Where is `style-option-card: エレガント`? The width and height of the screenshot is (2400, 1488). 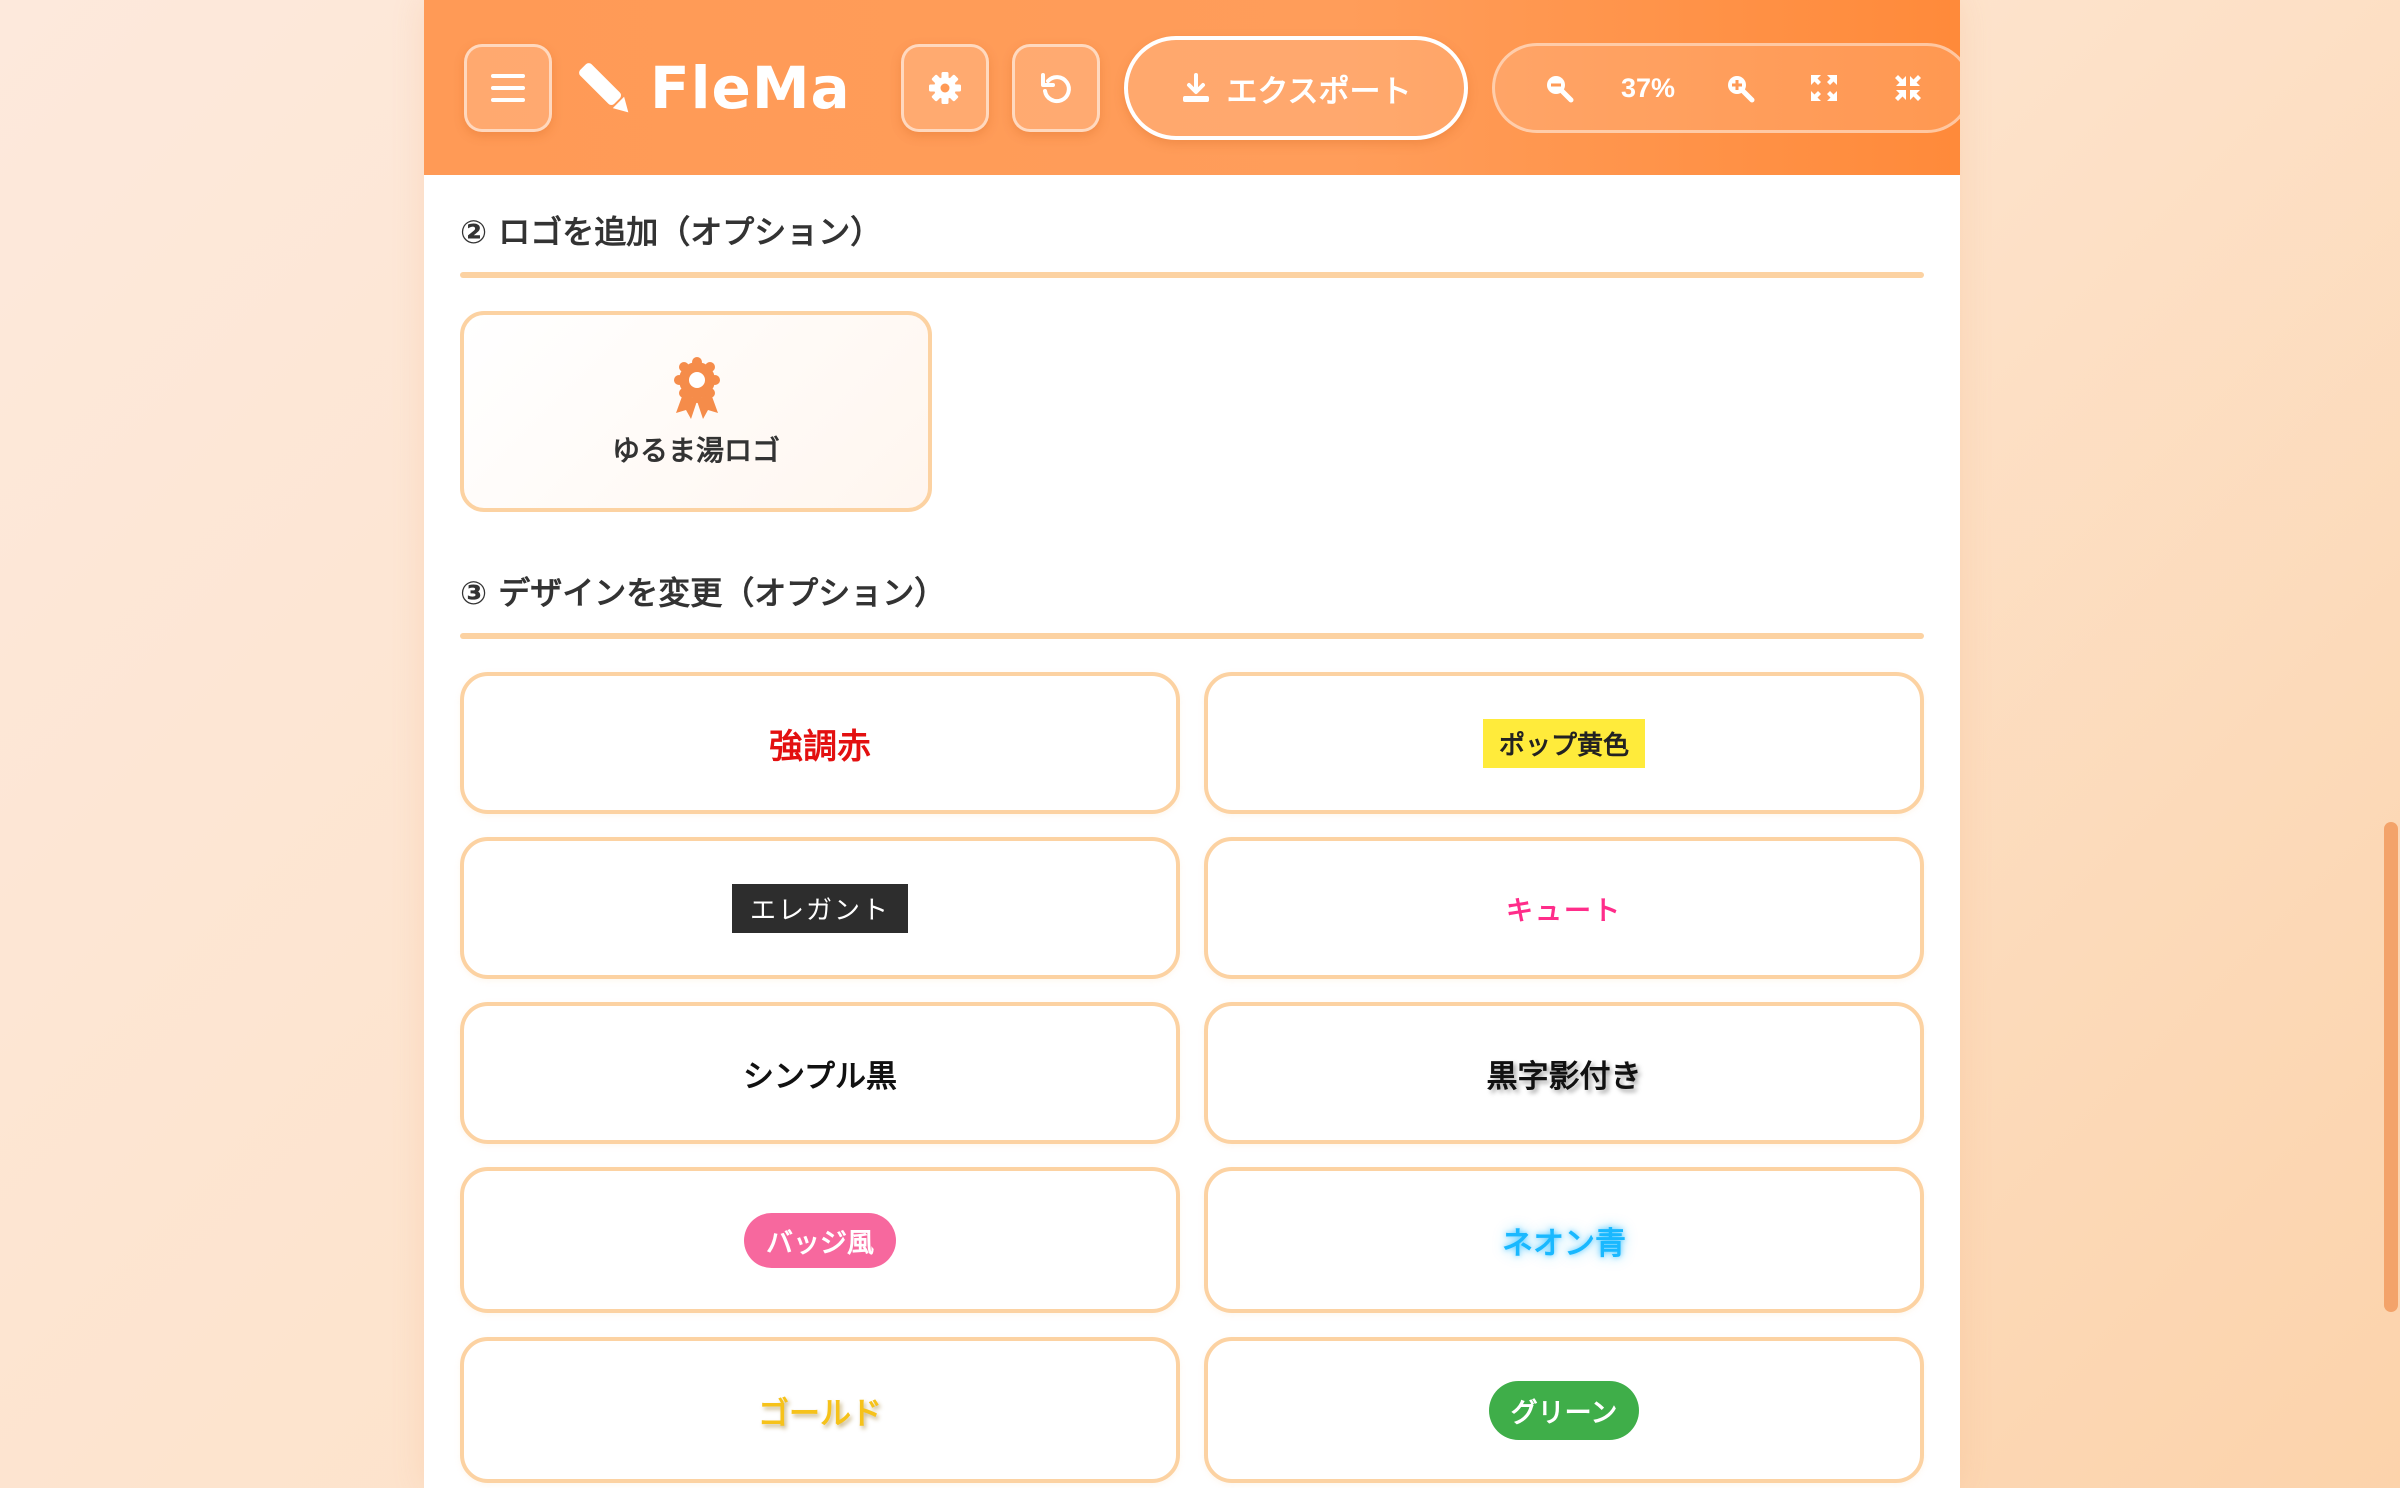 style-option-card: エレガント is located at coordinates (820, 908).